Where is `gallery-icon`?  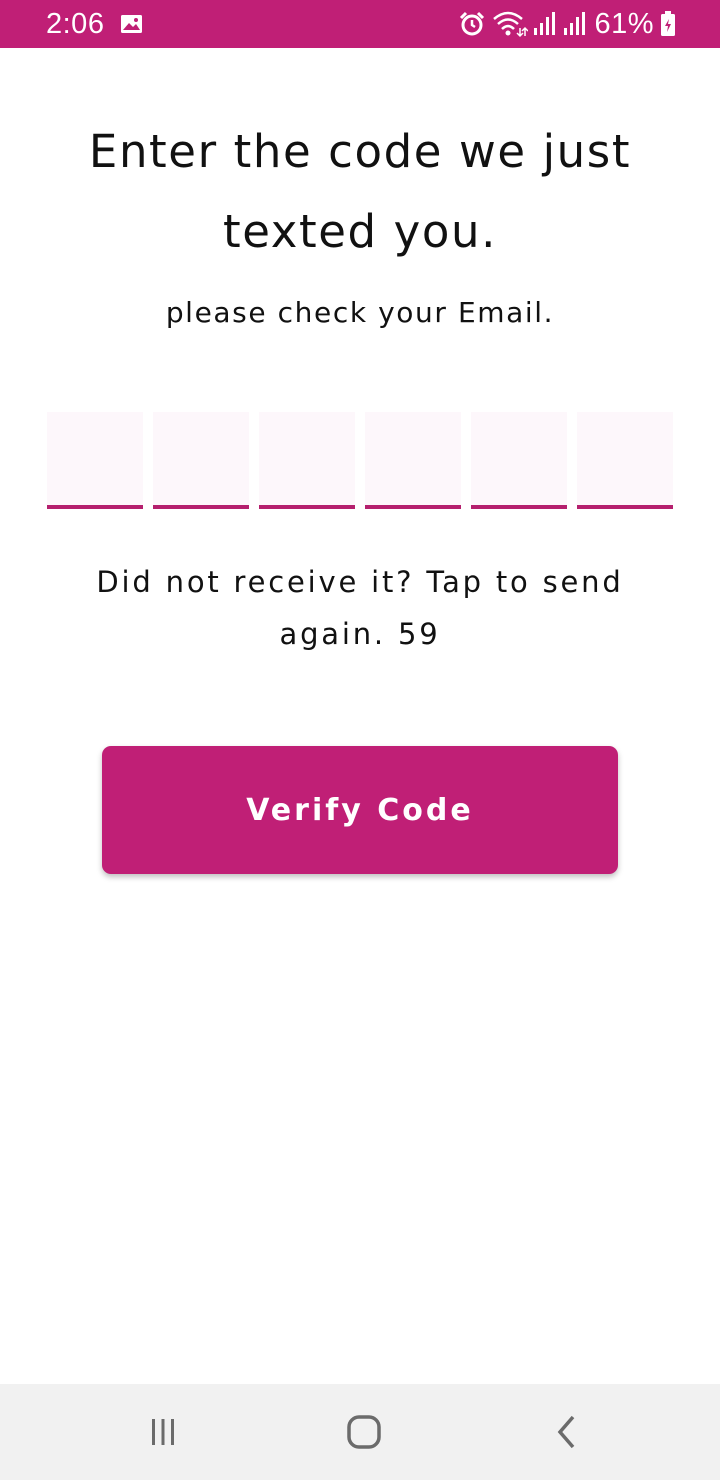
gallery-icon is located at coordinates (131, 24).